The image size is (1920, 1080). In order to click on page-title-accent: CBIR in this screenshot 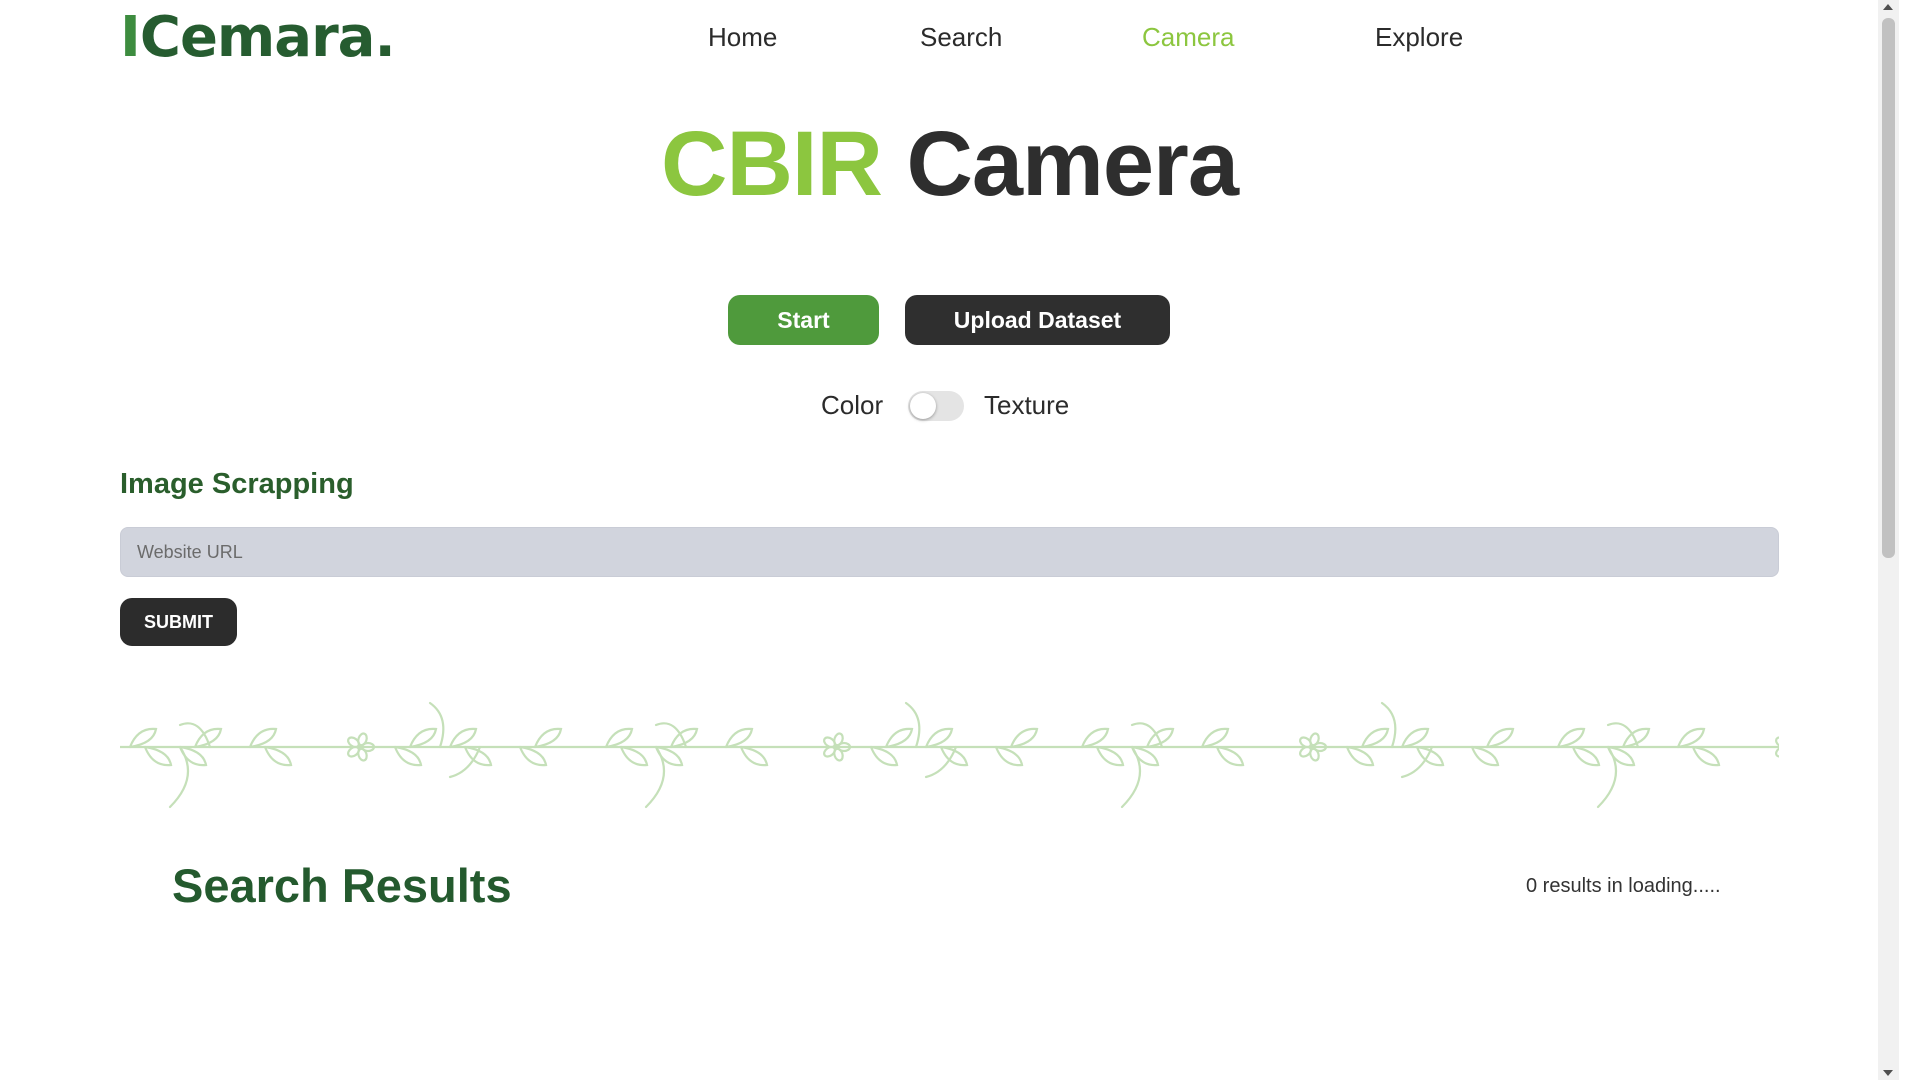, I will do `click(772, 164)`.